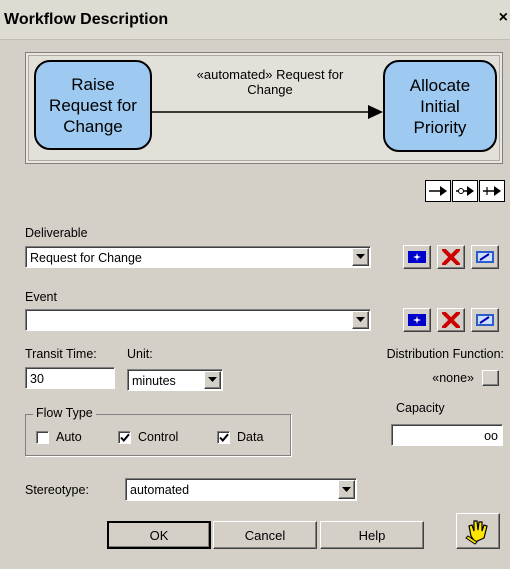  I want to click on arrow-right-button, so click(438, 191).